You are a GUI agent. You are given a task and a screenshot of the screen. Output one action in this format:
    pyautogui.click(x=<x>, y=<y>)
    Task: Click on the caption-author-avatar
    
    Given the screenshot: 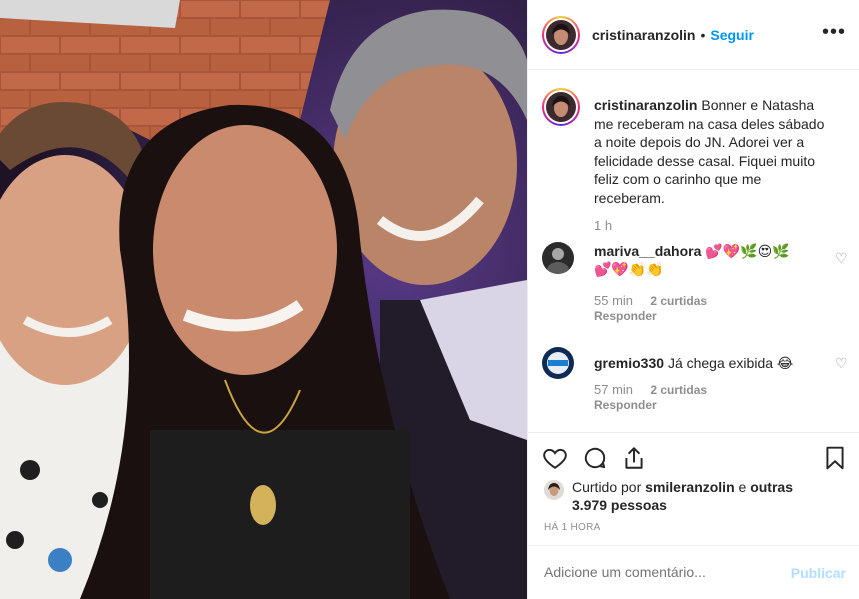 What is the action you would take?
    pyautogui.click(x=561, y=107)
    